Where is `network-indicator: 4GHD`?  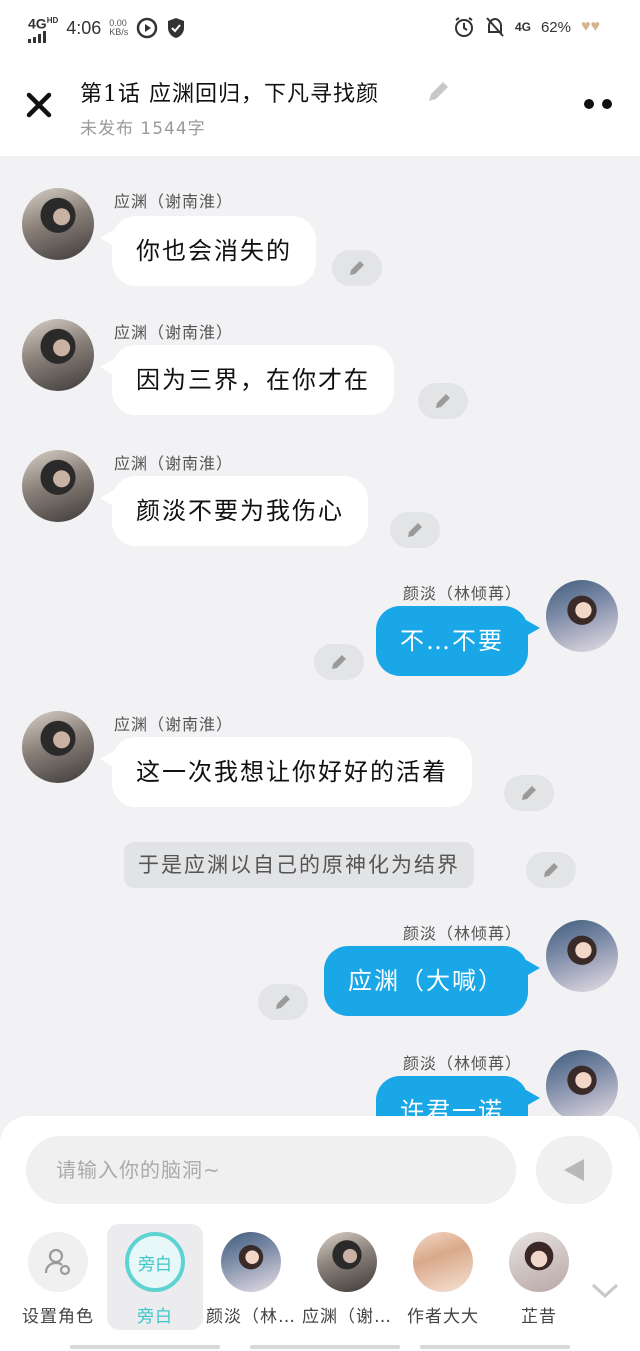
network-indicator: 4GHD is located at coordinates (43, 28).